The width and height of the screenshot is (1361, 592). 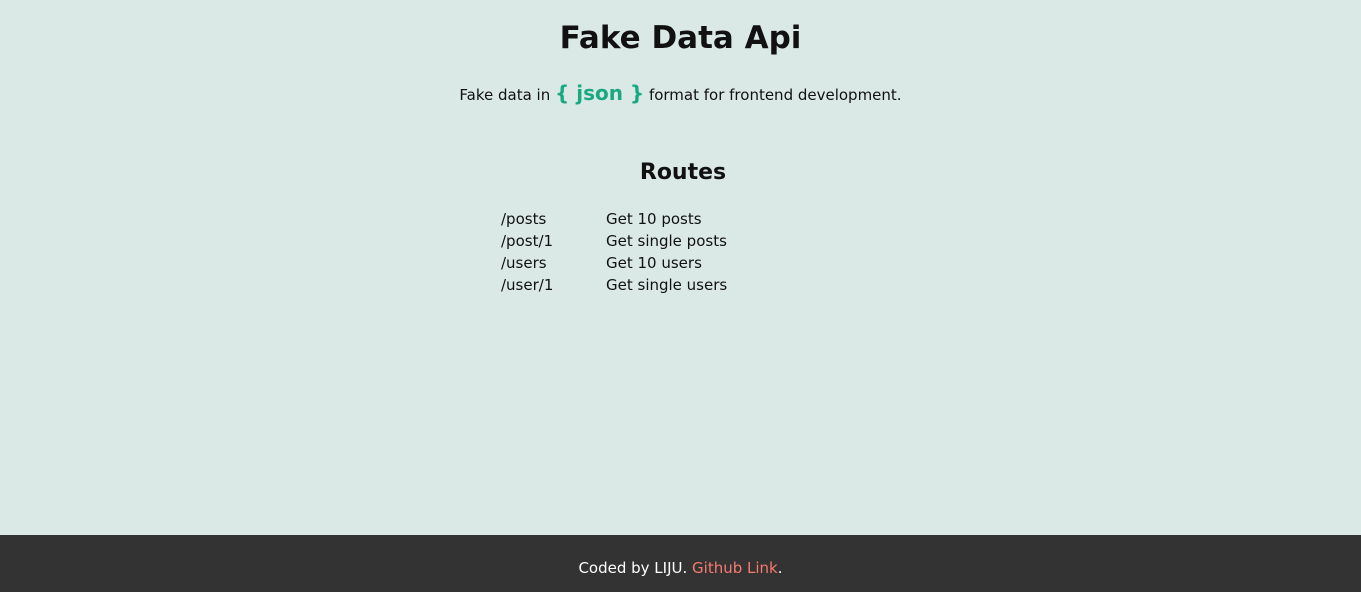 I want to click on json-highlight: { json }, so click(x=600, y=93).